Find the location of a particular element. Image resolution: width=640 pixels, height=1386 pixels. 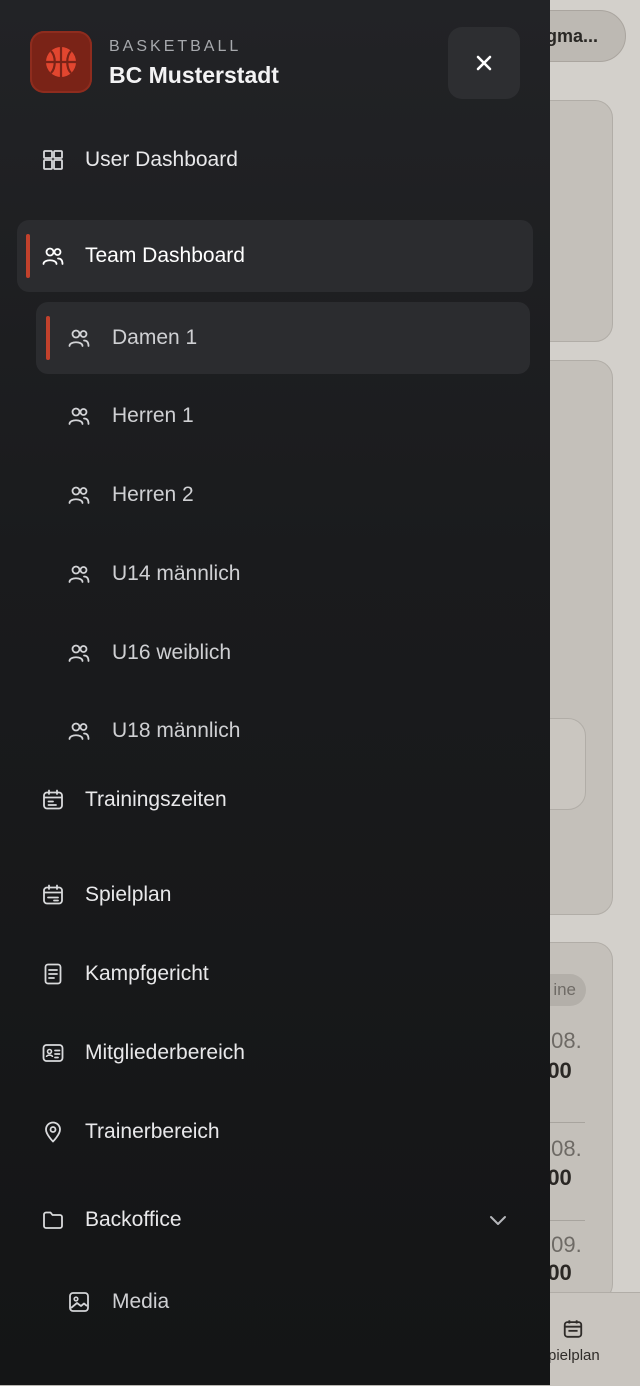

backoffice-item-label: Media is located at coordinates (141, 1301).